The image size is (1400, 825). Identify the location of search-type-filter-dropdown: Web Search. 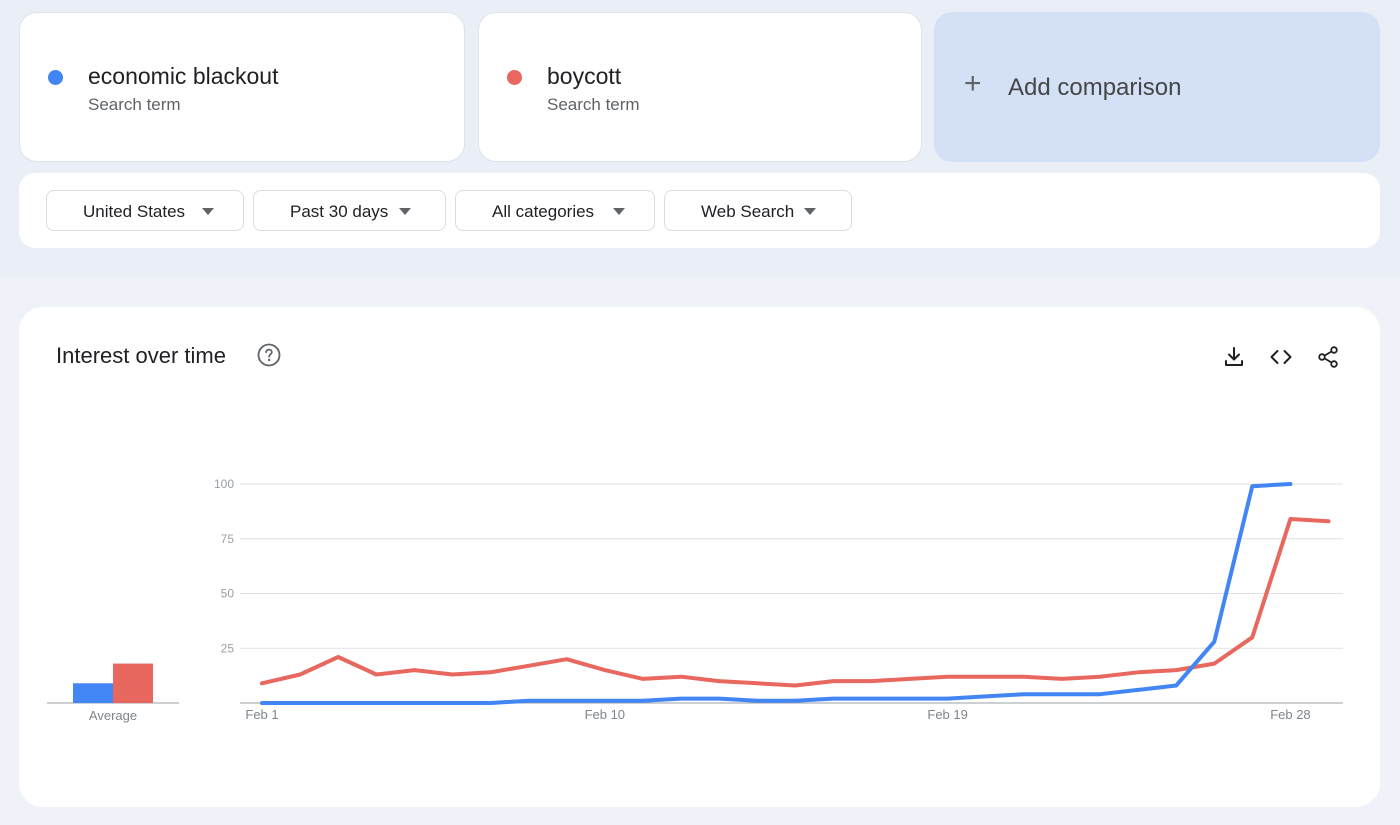
(758, 210).